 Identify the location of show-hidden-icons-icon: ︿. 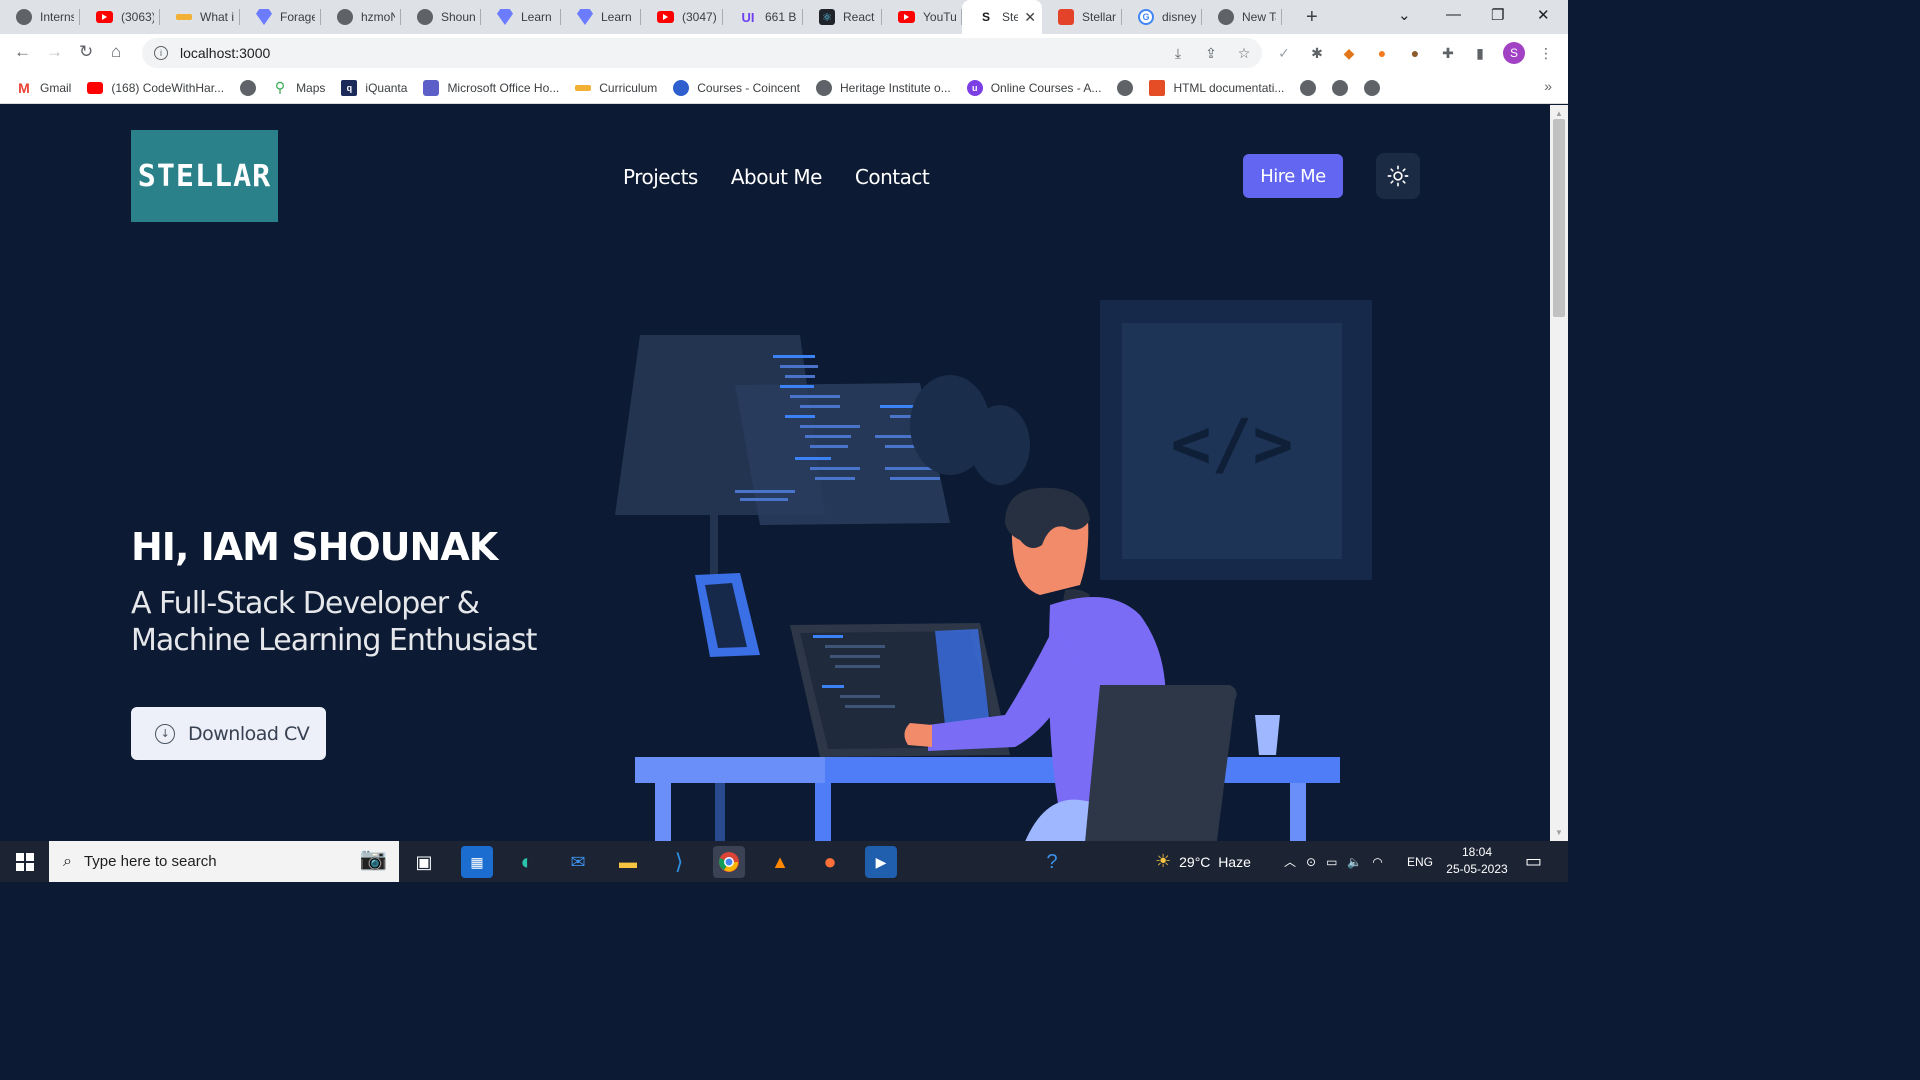
(1290, 861).